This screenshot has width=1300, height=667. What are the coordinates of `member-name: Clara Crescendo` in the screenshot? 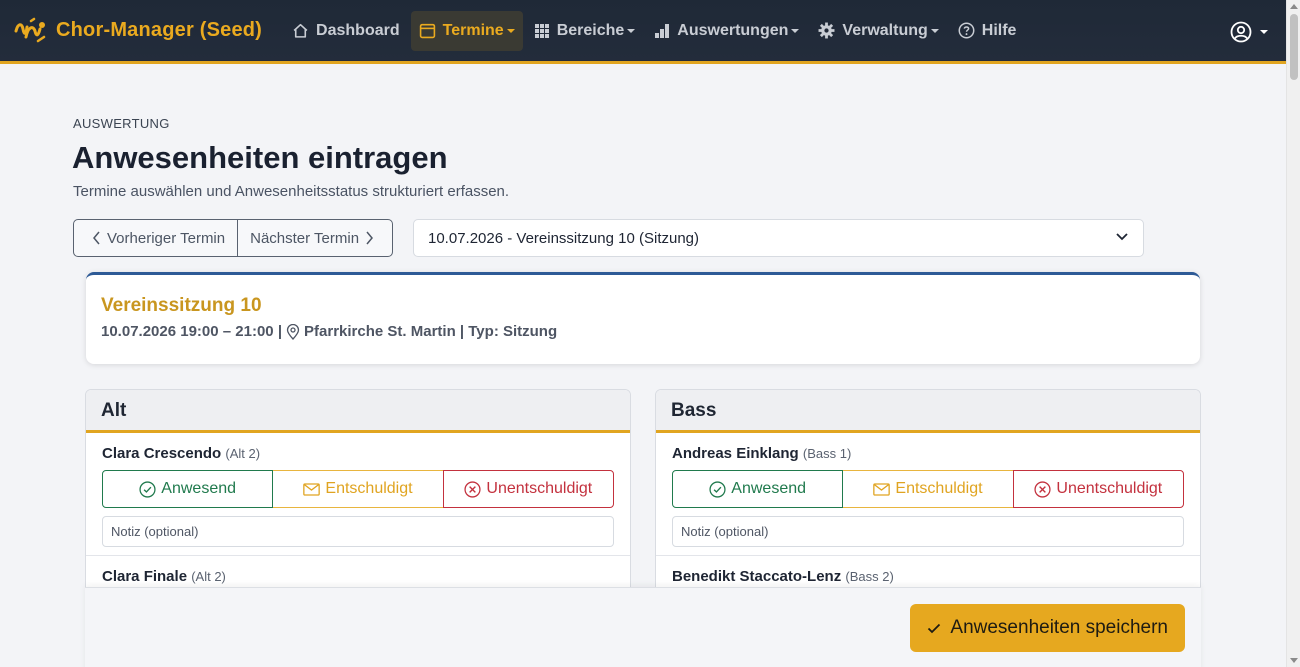 It's located at (162, 453).